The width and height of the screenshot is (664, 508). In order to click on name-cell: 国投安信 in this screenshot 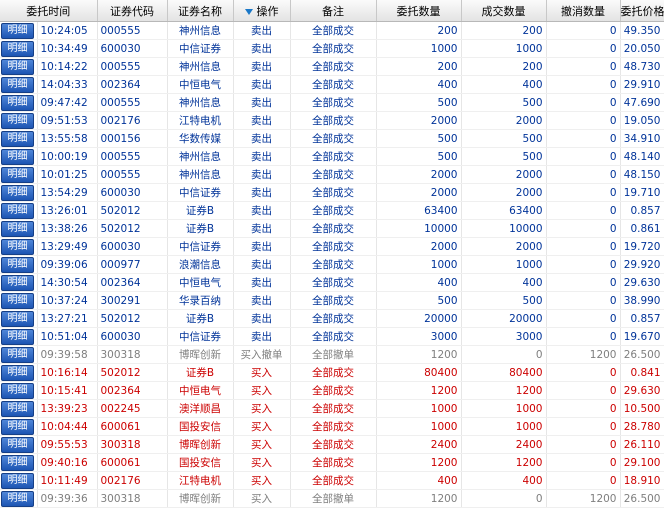, I will do `click(200, 426)`.